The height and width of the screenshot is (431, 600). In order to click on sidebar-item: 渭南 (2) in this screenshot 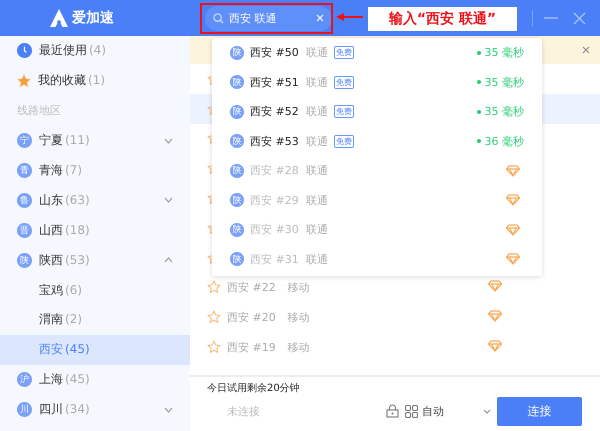, I will do `click(95, 320)`.